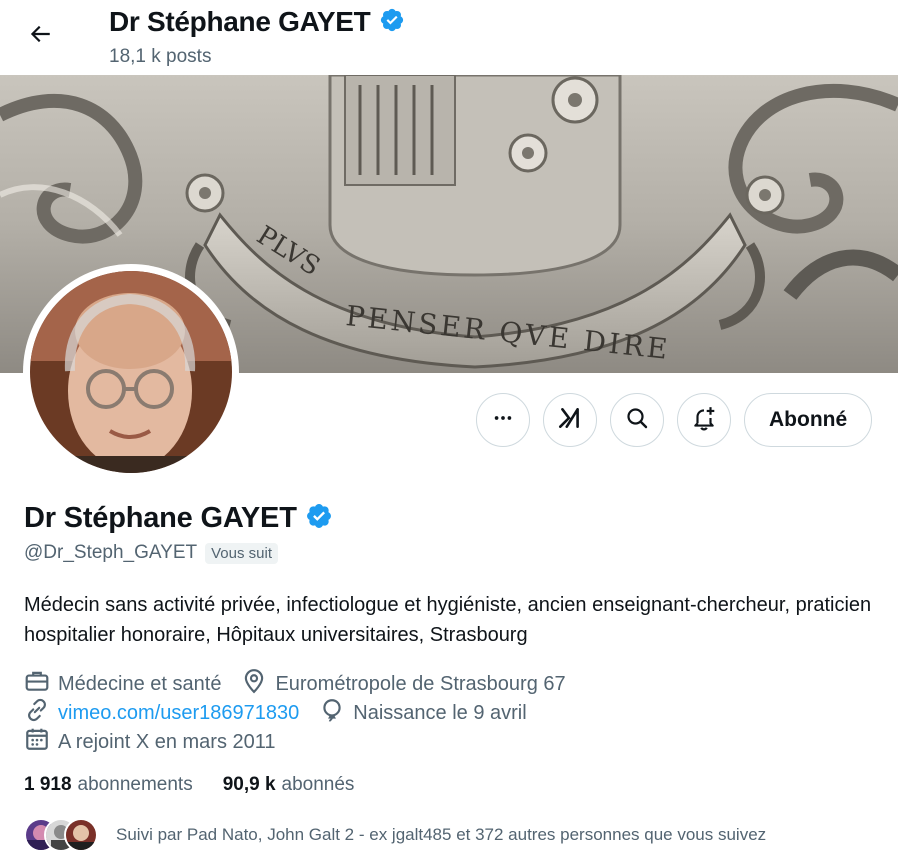 The image size is (898, 865). I want to click on website-link: vimeo.com/user186971830, so click(178, 713).